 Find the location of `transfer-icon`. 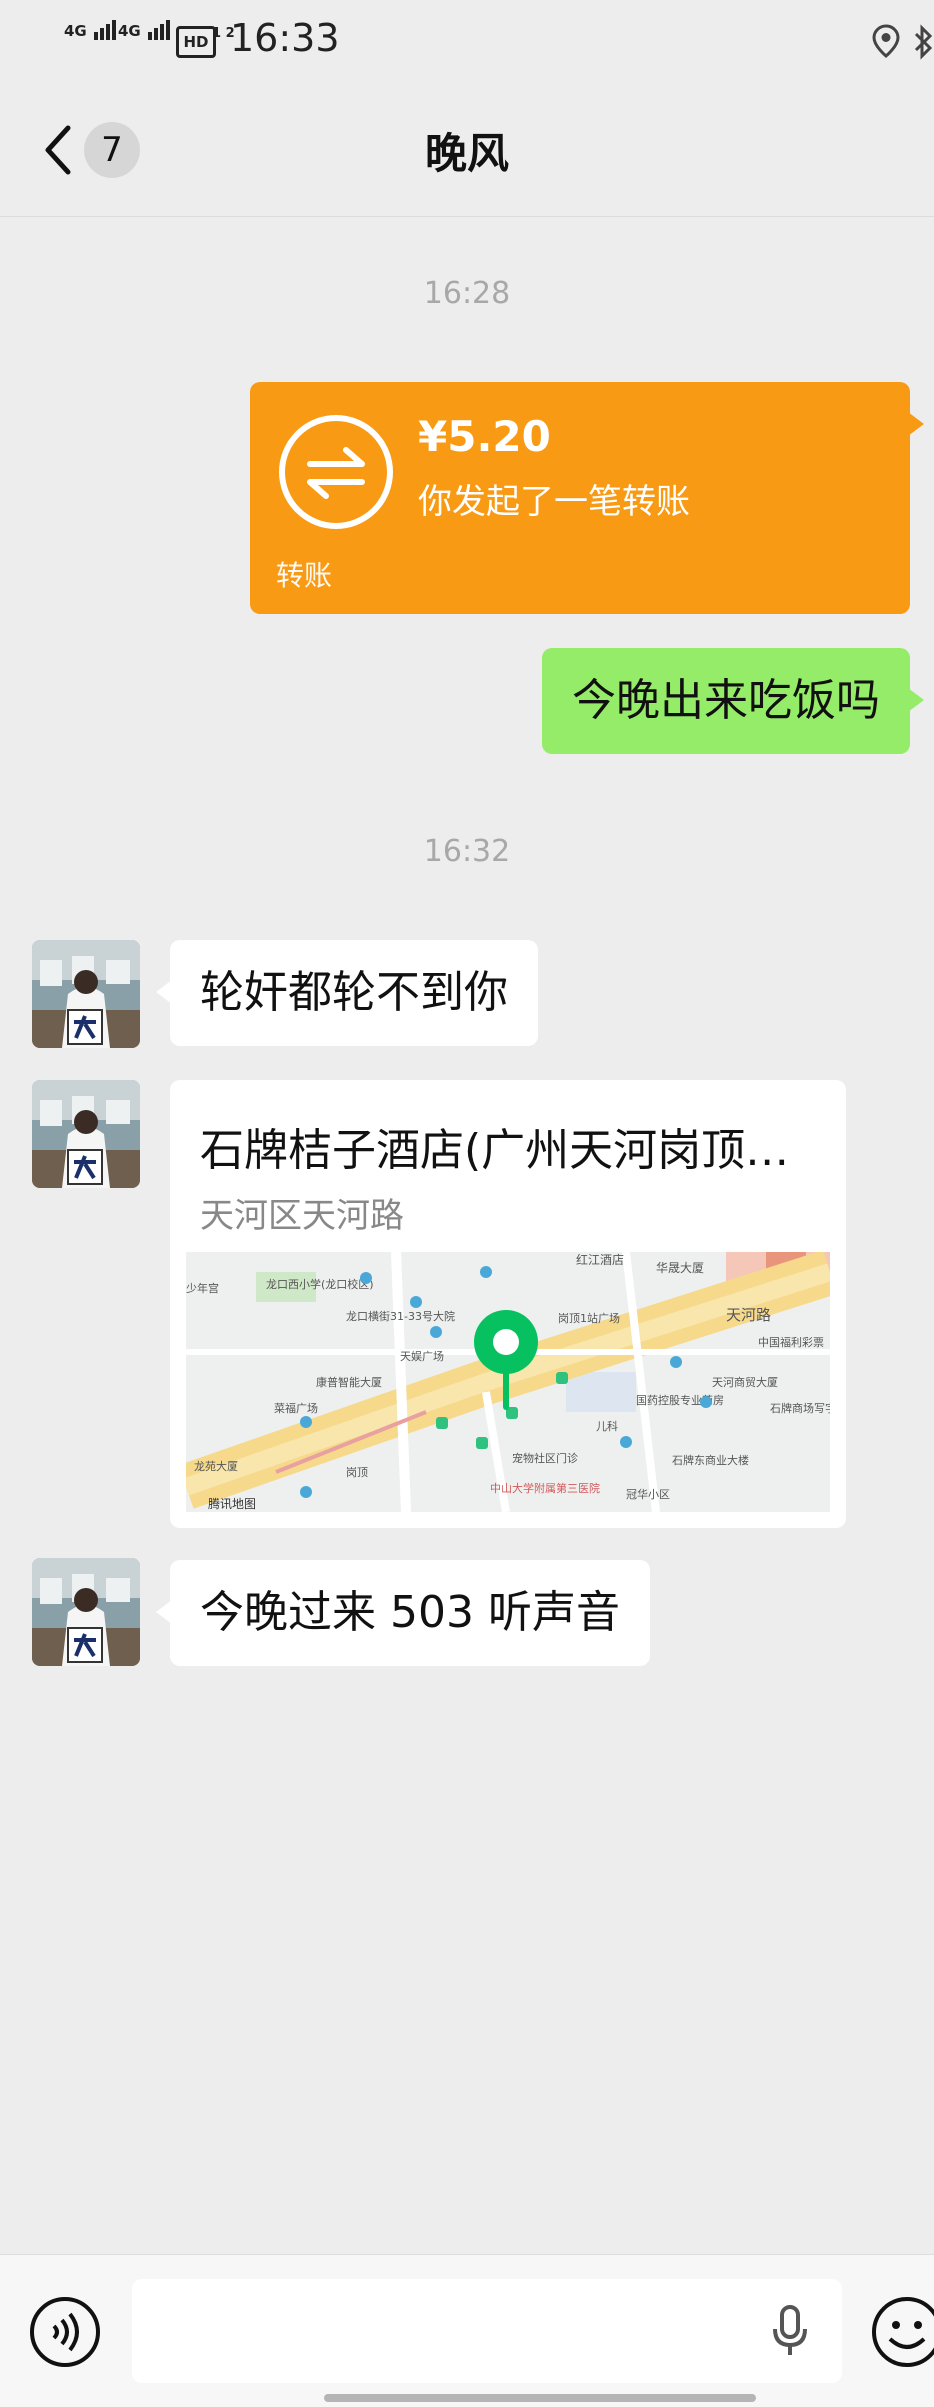

transfer-icon is located at coordinates (336, 474).